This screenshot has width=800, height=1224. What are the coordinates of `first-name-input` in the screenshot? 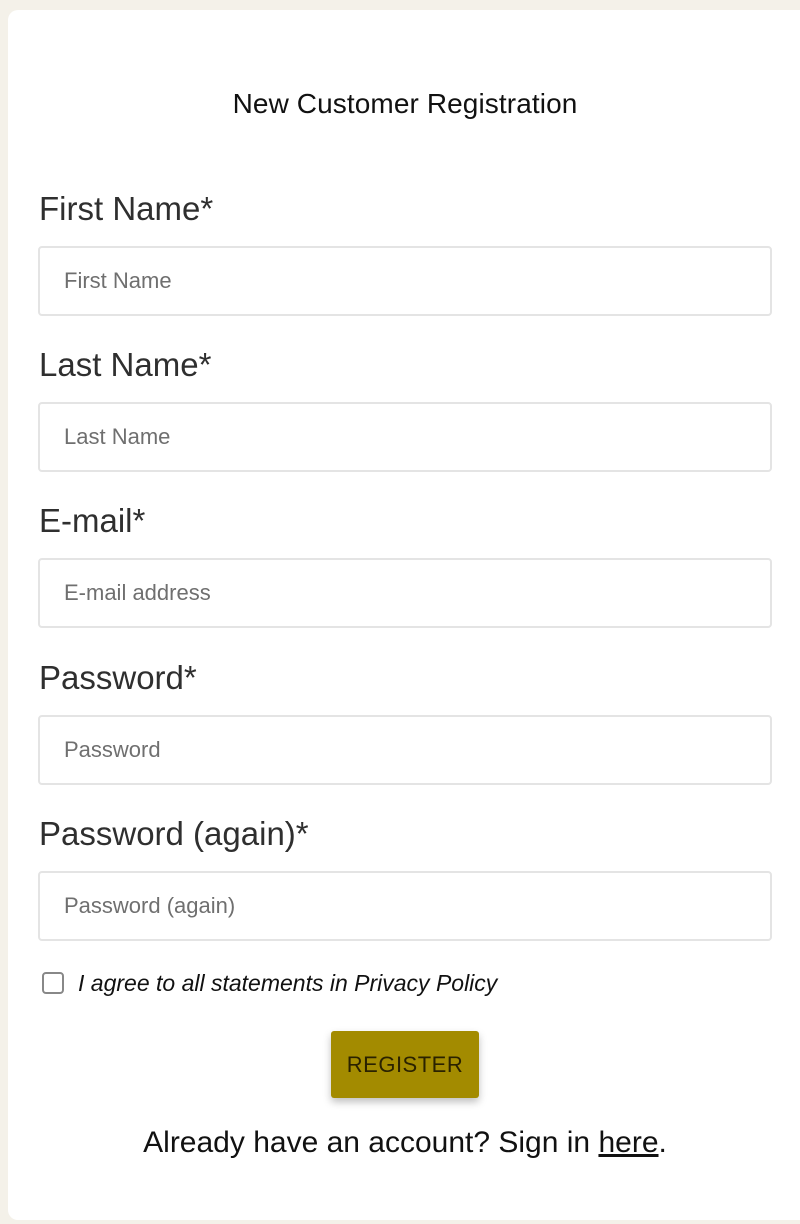 It's located at (405, 281).